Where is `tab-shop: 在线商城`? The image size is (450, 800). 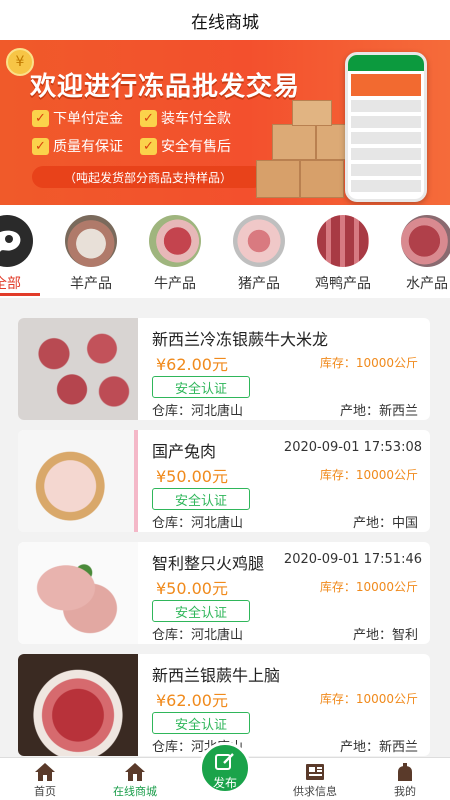 tab-shop: 在线商城 is located at coordinates (135, 779).